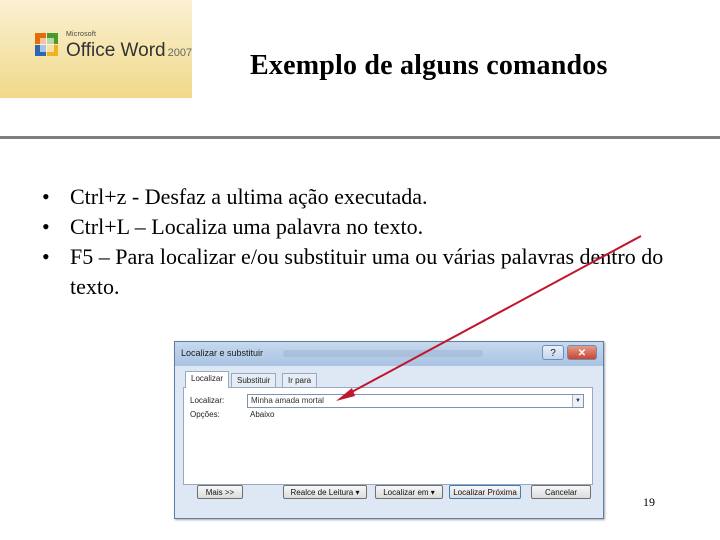  What do you see at coordinates (300, 380) in the screenshot?
I see `tab-ir-para: Ir para` at bounding box center [300, 380].